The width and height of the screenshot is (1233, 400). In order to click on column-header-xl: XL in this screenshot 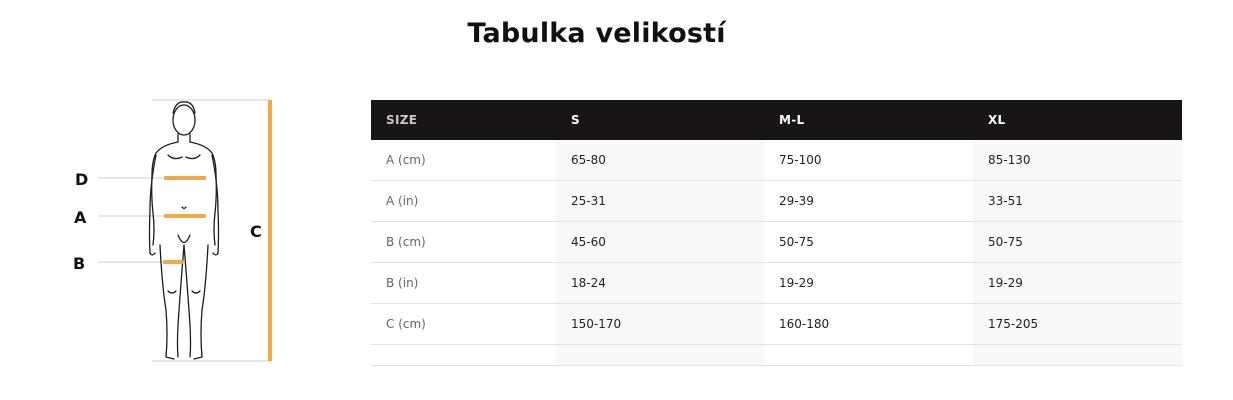, I will do `click(1077, 120)`.